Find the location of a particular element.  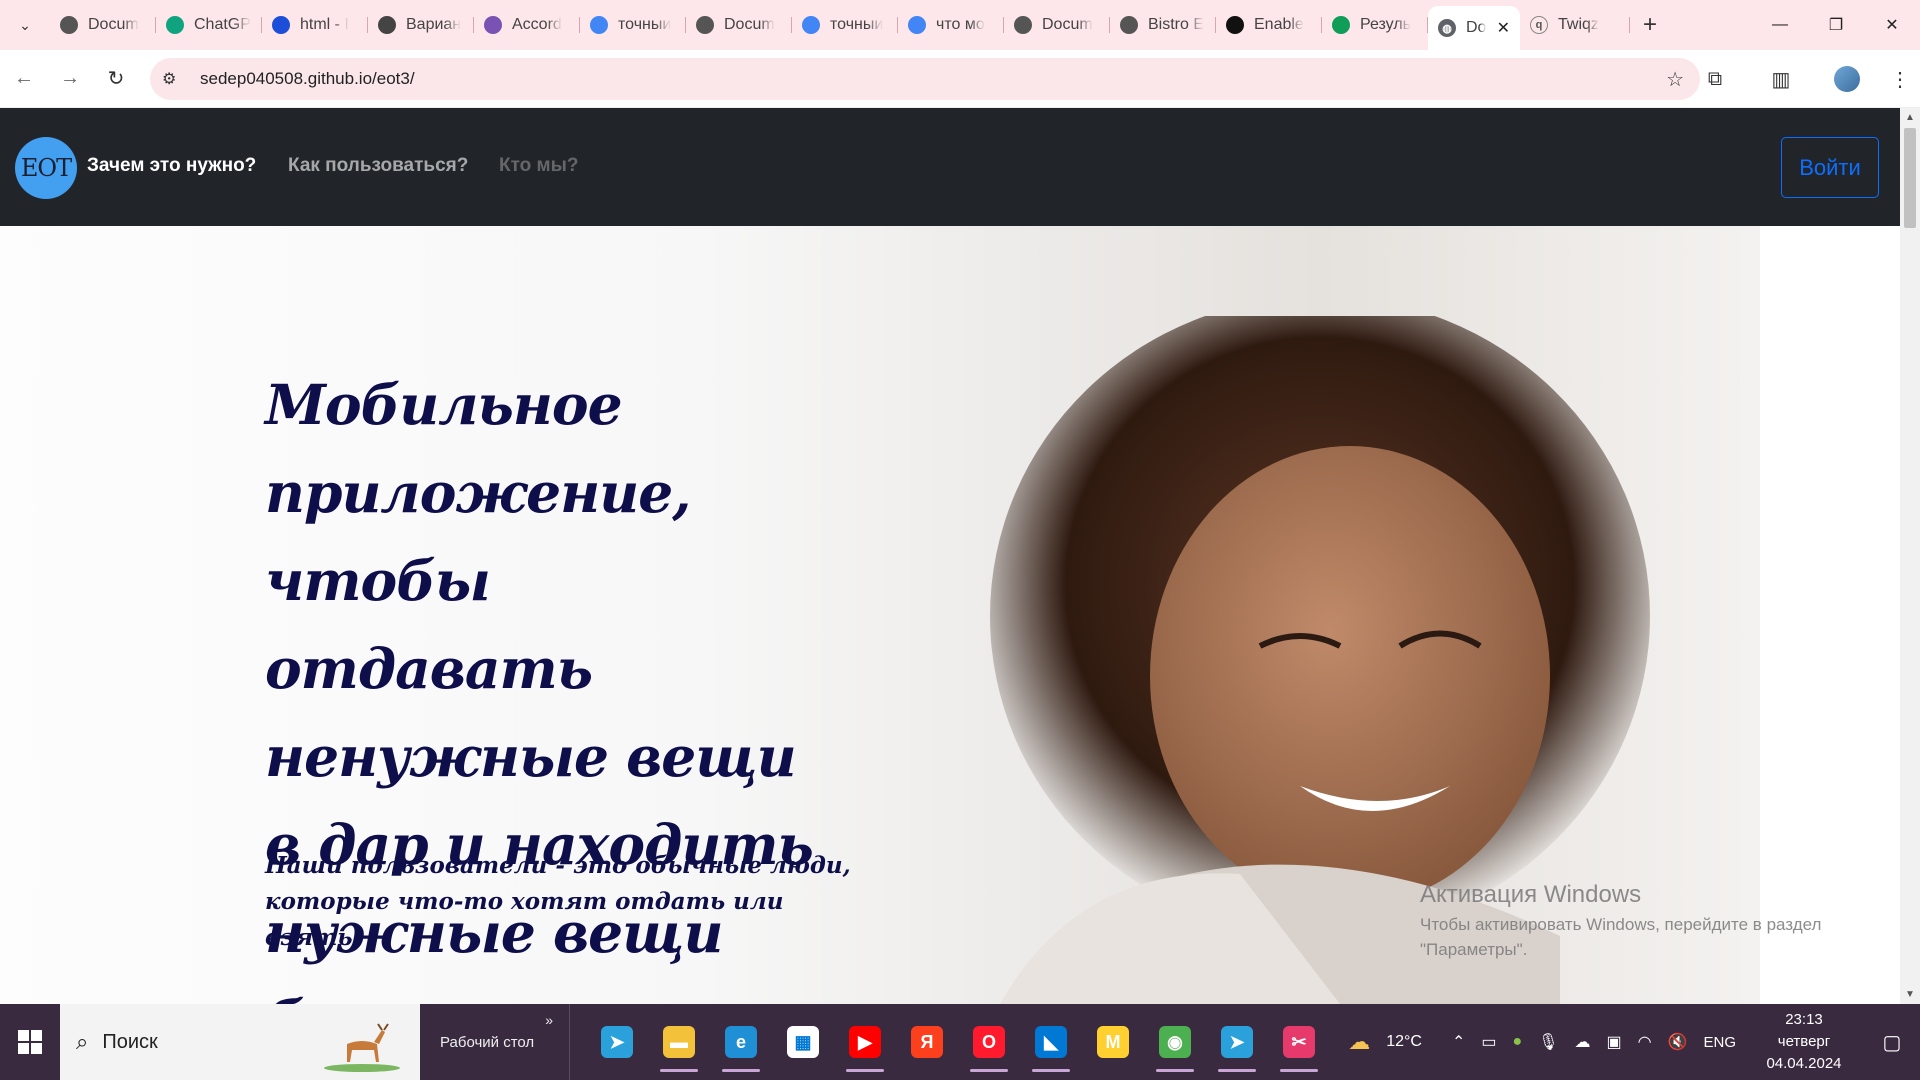

nav-link-how: Как пользоваться? is located at coordinates (378, 166).